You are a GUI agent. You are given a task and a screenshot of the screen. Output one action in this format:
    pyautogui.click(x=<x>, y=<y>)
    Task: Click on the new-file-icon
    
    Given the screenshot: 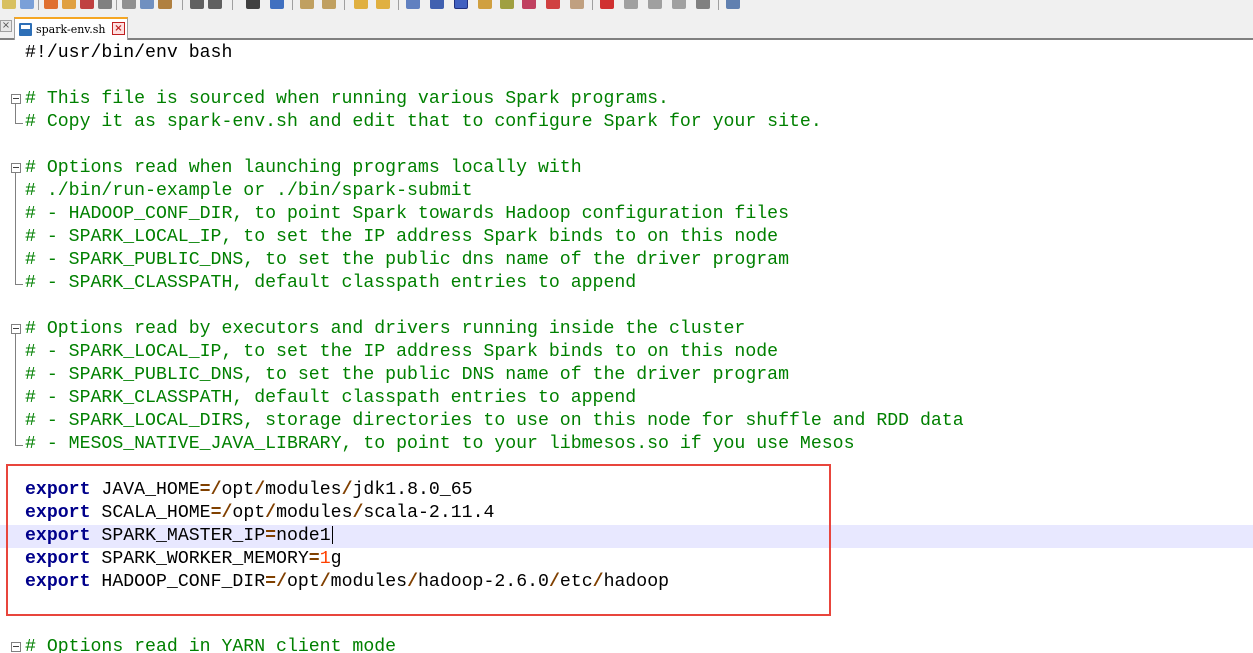 What is the action you would take?
    pyautogui.click(x=9, y=4)
    